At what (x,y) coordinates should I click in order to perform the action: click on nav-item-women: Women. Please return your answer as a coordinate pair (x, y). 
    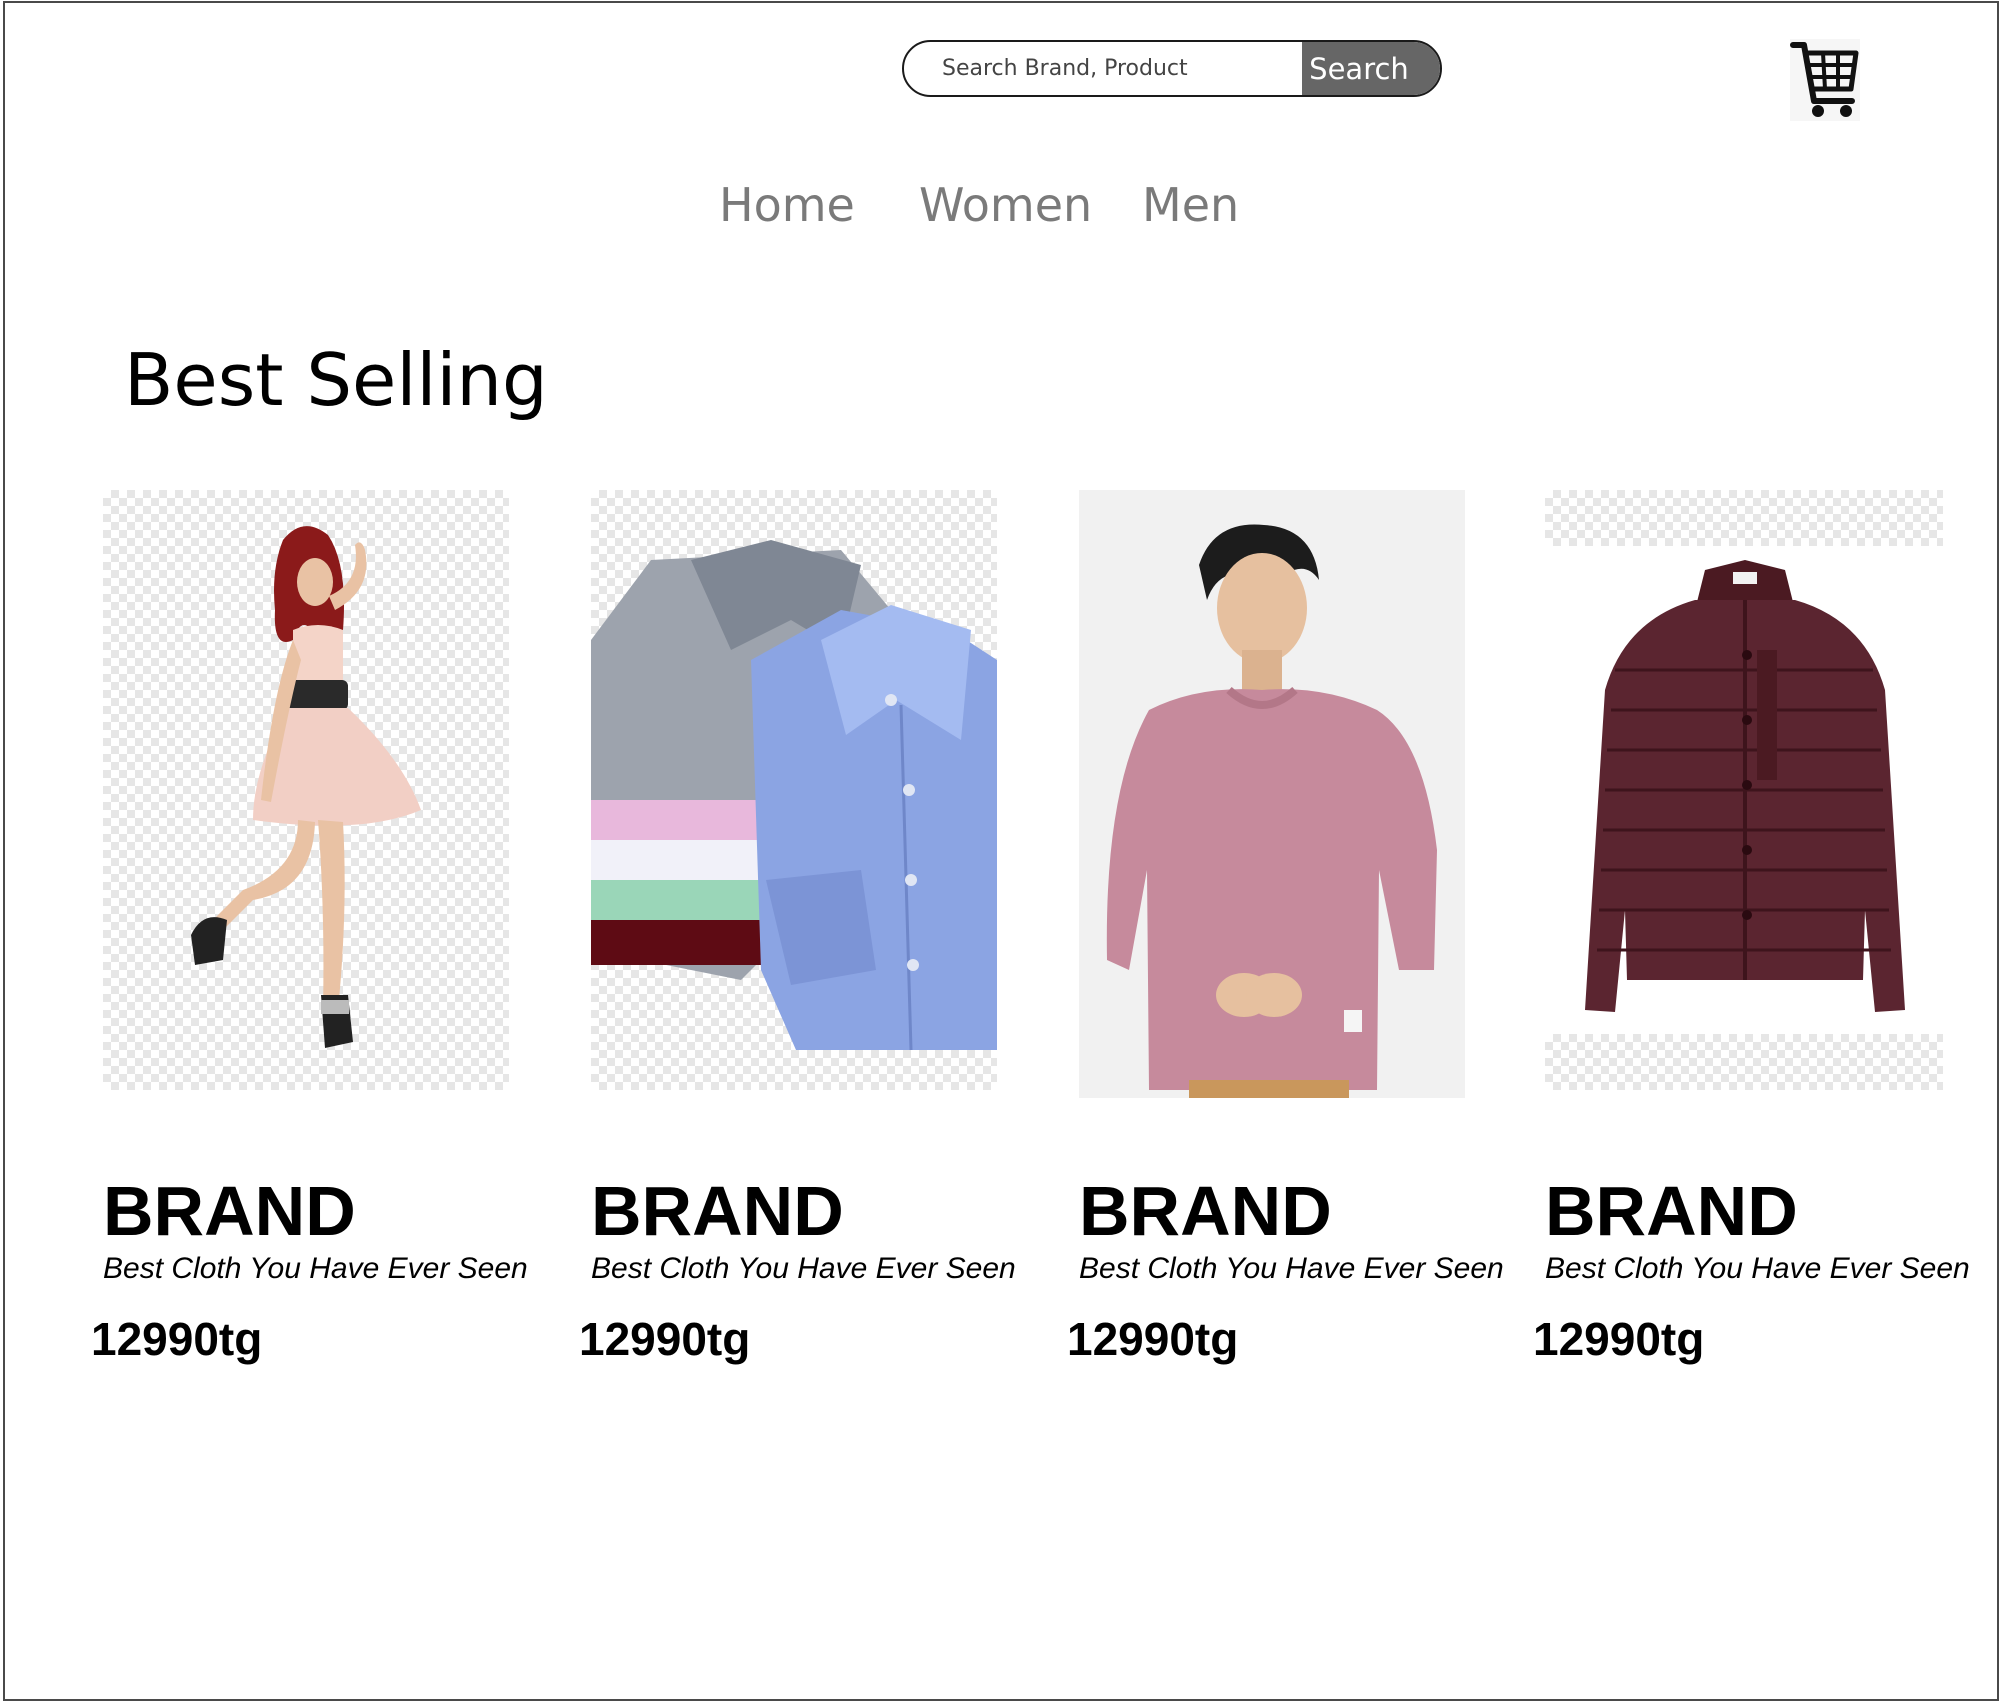
    Looking at the image, I should click on (1005, 205).